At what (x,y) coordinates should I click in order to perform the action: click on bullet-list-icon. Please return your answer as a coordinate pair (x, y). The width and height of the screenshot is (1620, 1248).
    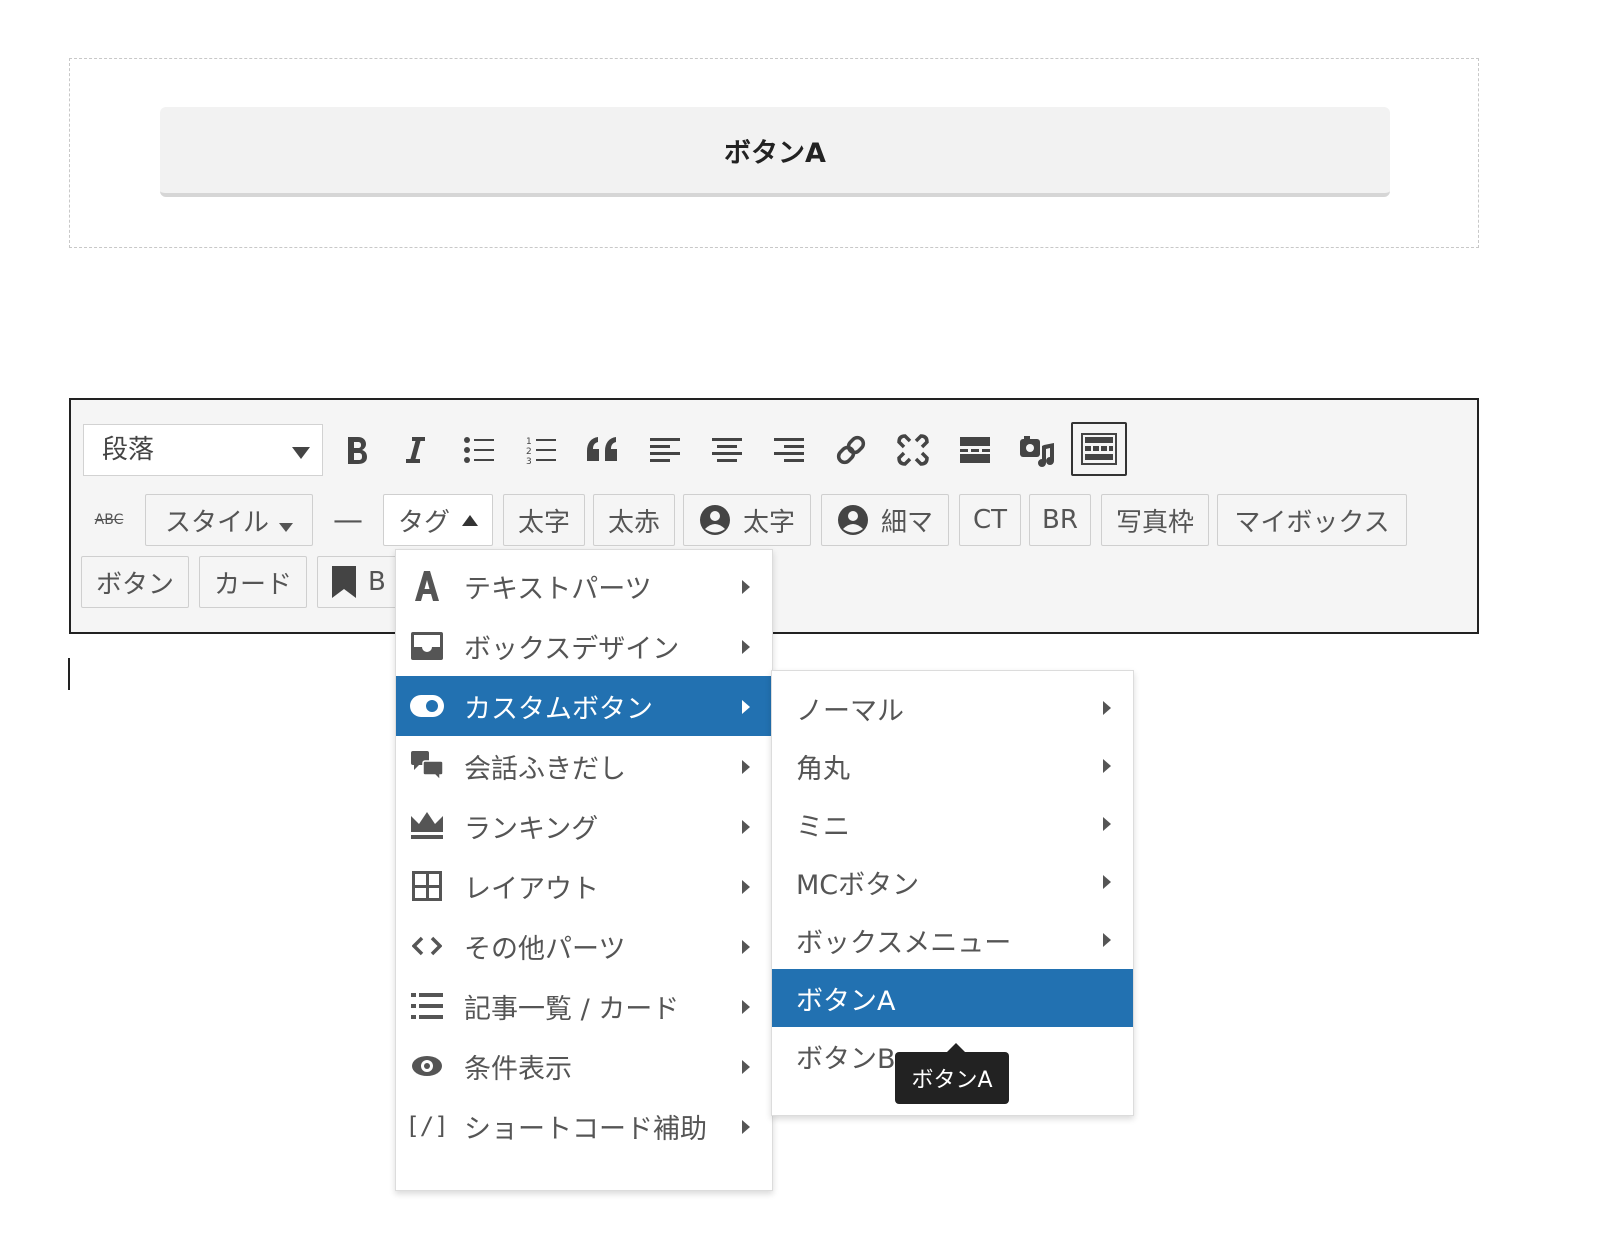
    Looking at the image, I should click on (479, 450).